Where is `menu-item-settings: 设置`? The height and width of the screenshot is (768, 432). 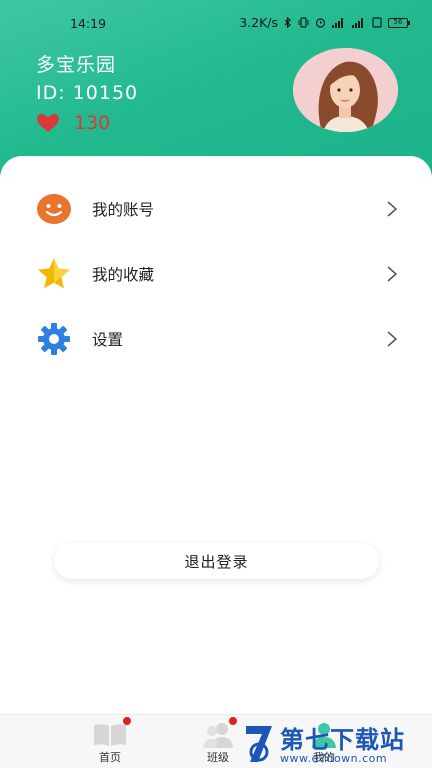
menu-item-settings: 设置 is located at coordinates (216, 339).